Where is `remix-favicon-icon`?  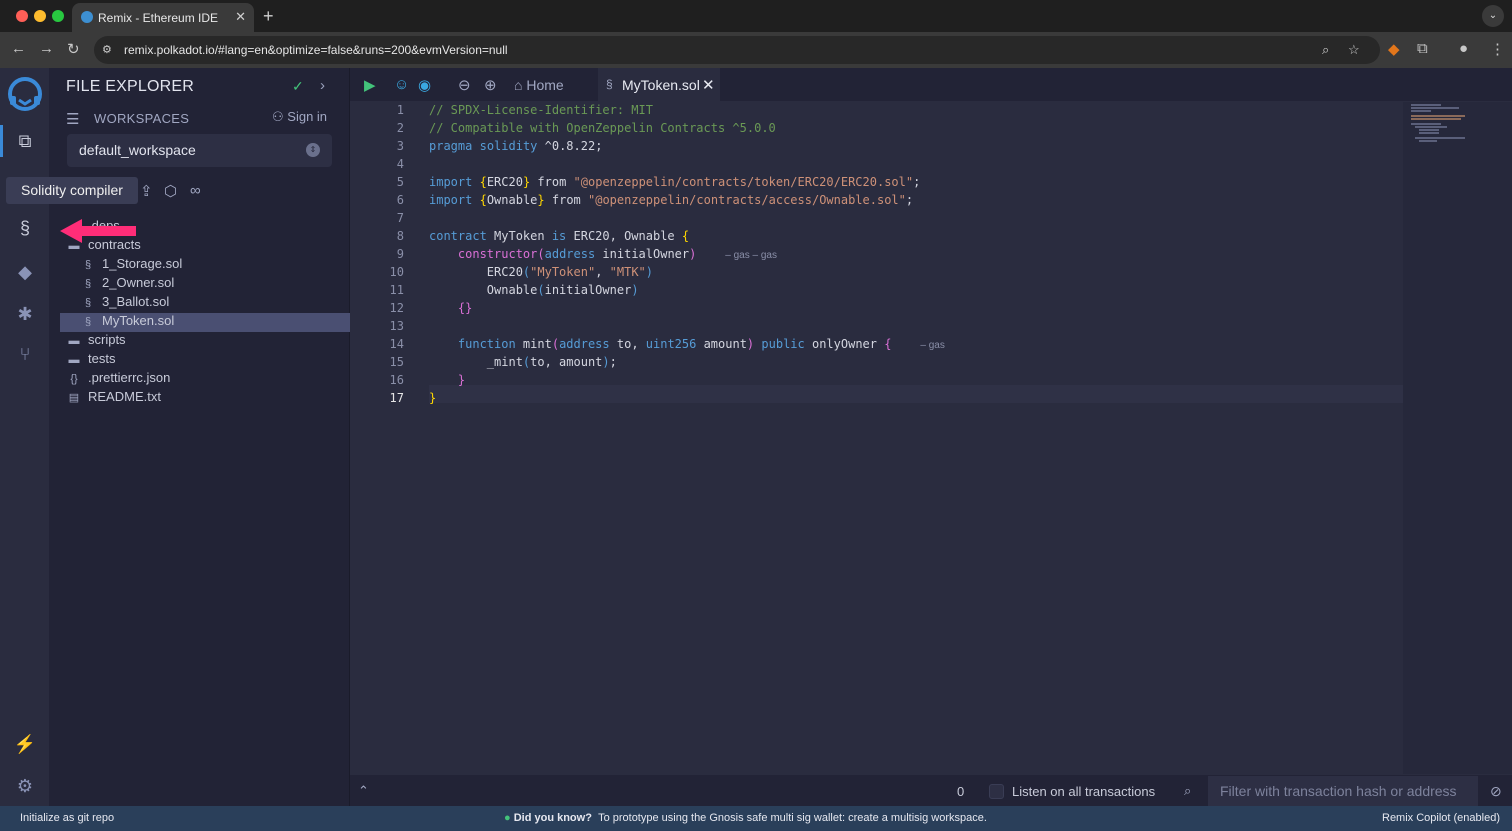 remix-favicon-icon is located at coordinates (87, 17).